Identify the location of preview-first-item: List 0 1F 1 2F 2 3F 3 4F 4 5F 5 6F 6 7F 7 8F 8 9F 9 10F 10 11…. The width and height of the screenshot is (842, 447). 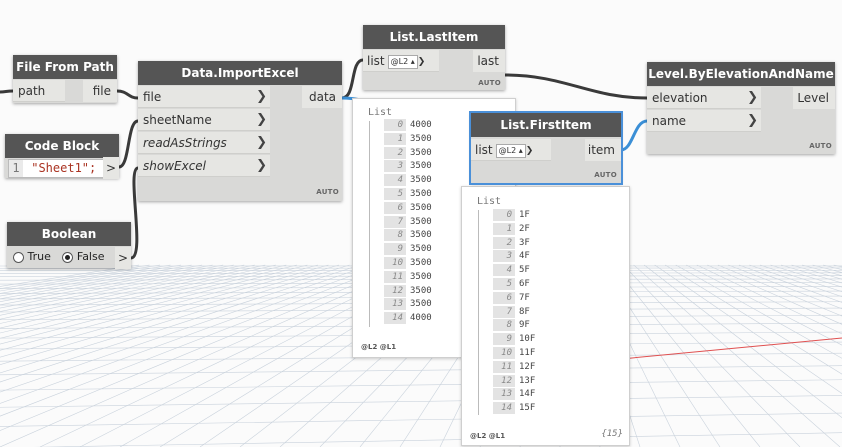
(545, 316).